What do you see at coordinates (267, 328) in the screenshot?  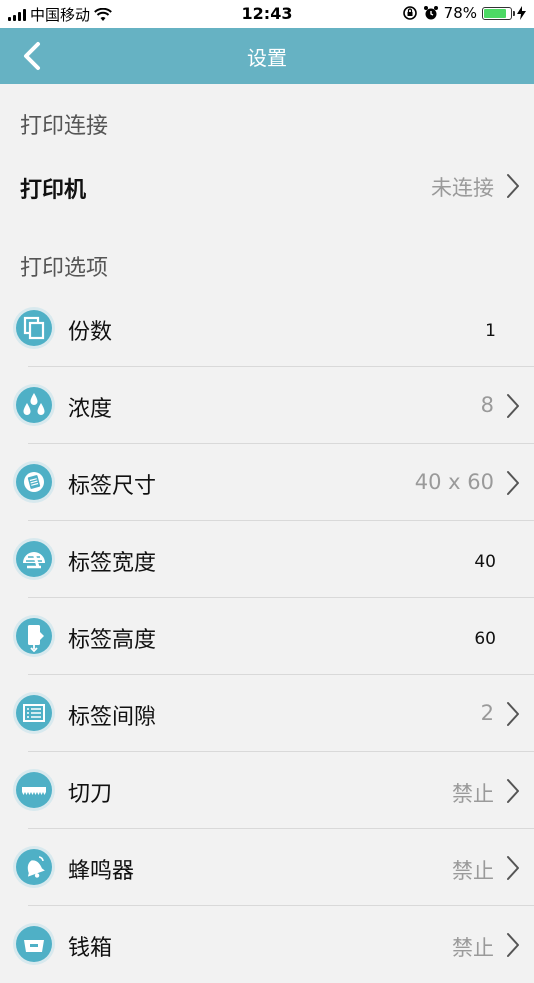 I see `option-row-copies: 份数 1` at bounding box center [267, 328].